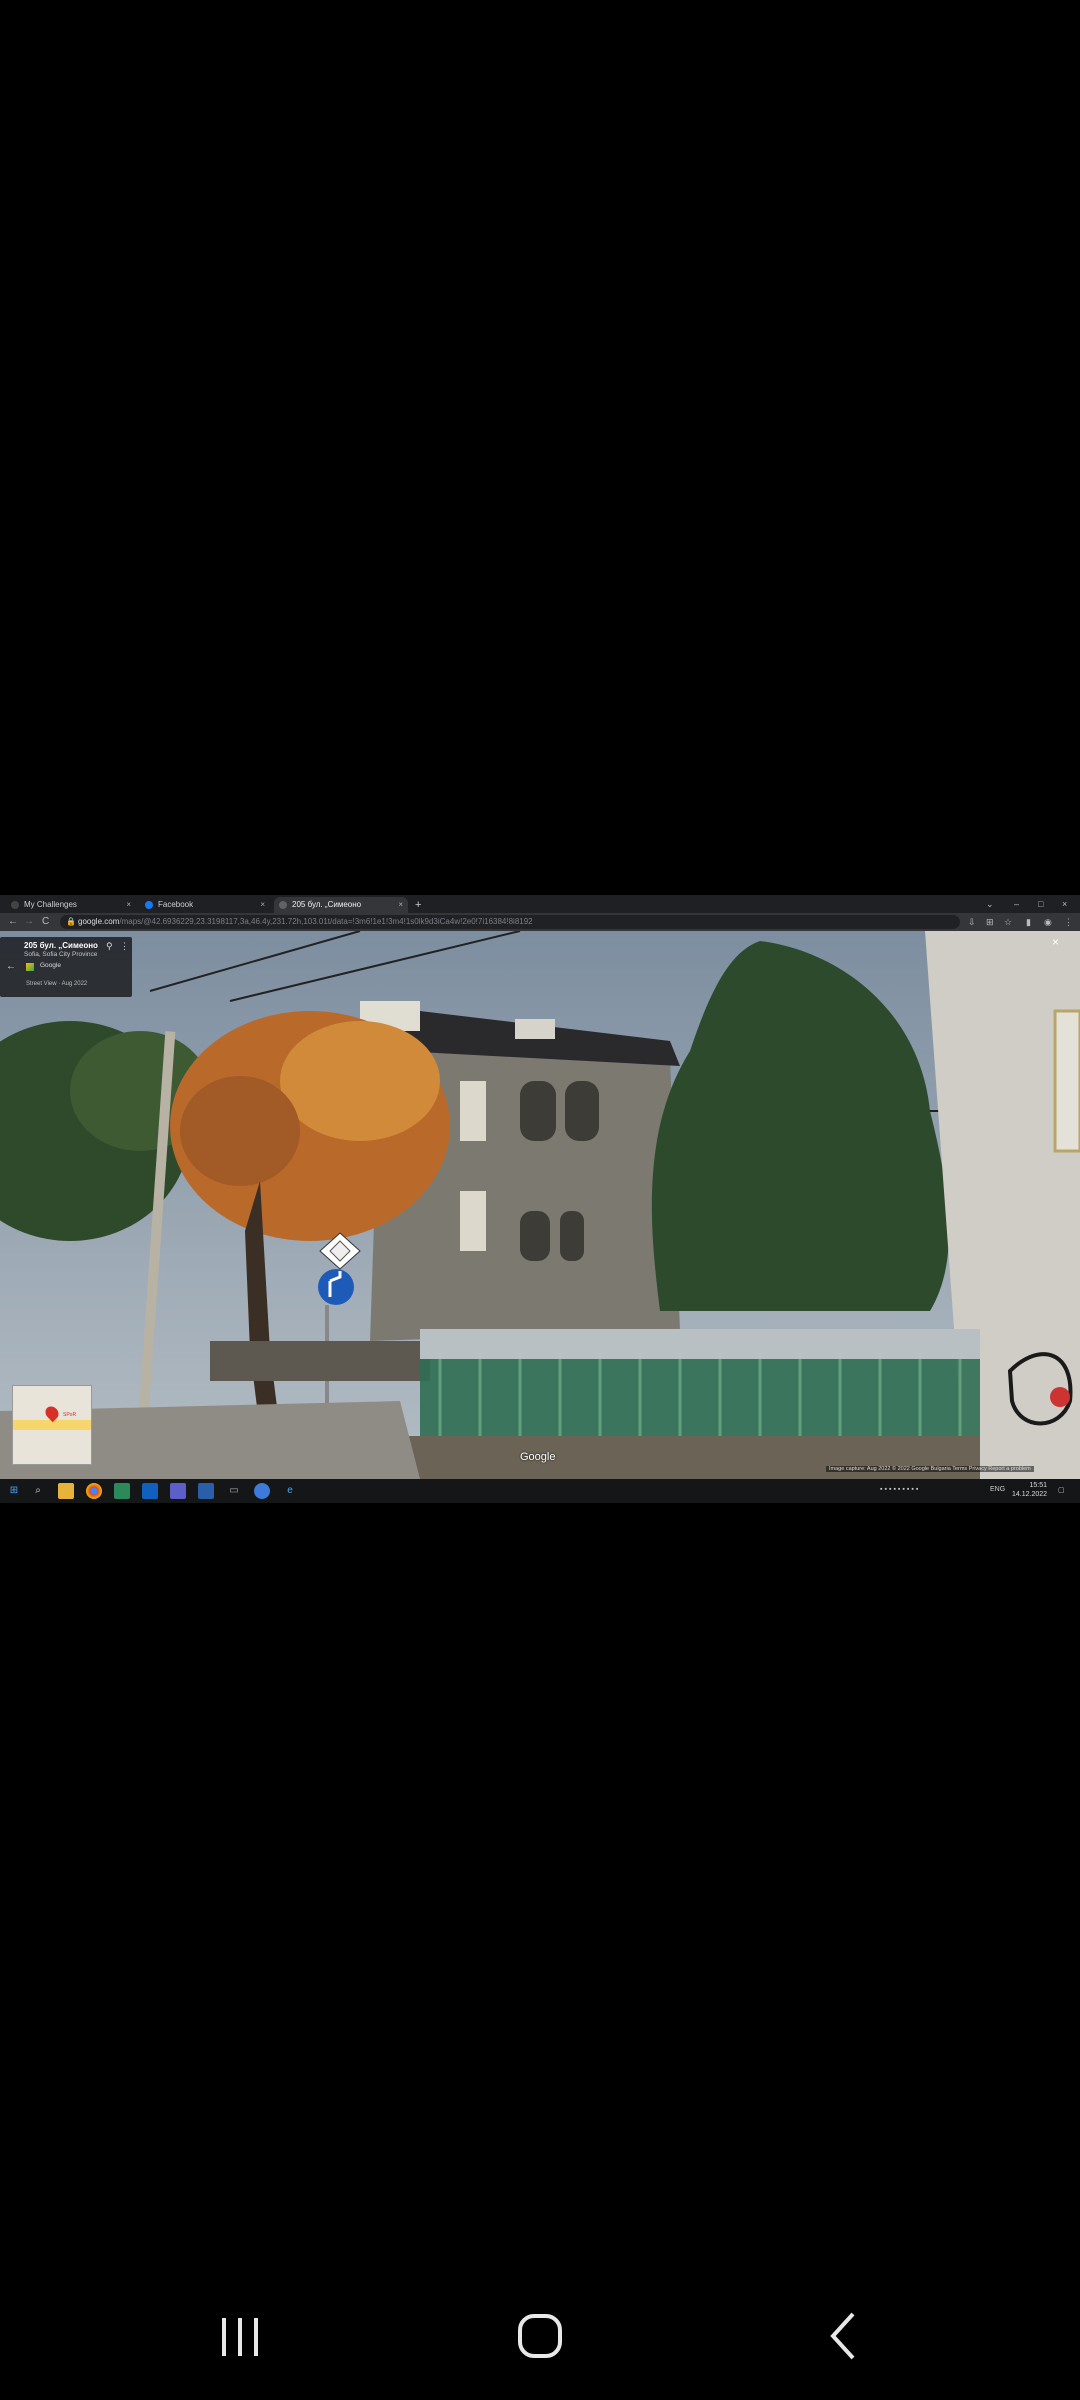  Describe the element at coordinates (1064, 904) in the screenshot. I see `close-window-button: ×` at that location.